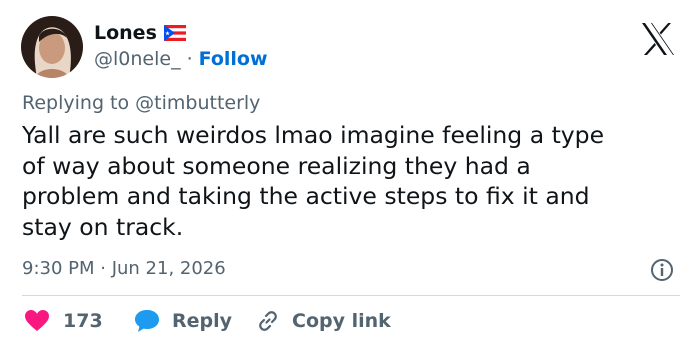 The image size is (700, 348). I want to click on copy-link-button: Copy link, so click(323, 321).